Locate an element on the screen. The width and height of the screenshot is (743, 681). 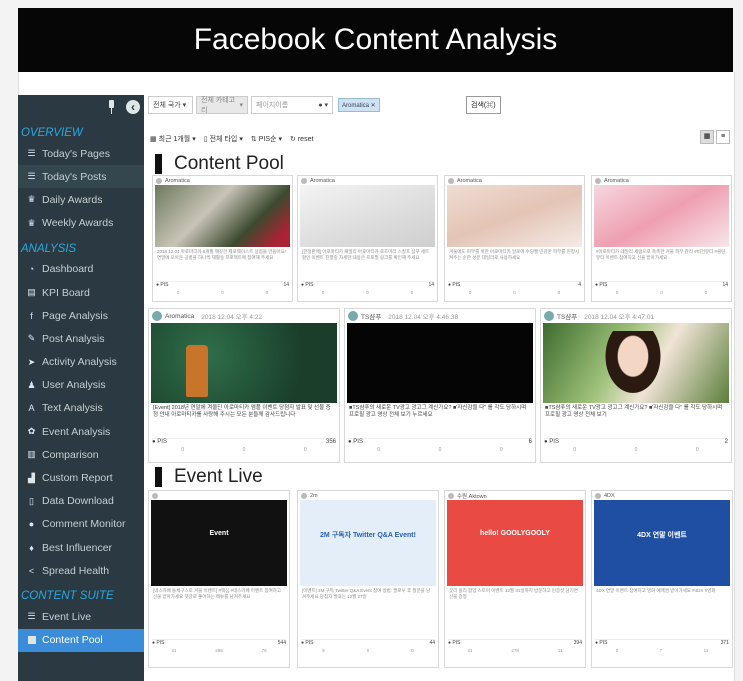
sidebar-item: ▟ Custom Report is located at coordinates (81, 477).